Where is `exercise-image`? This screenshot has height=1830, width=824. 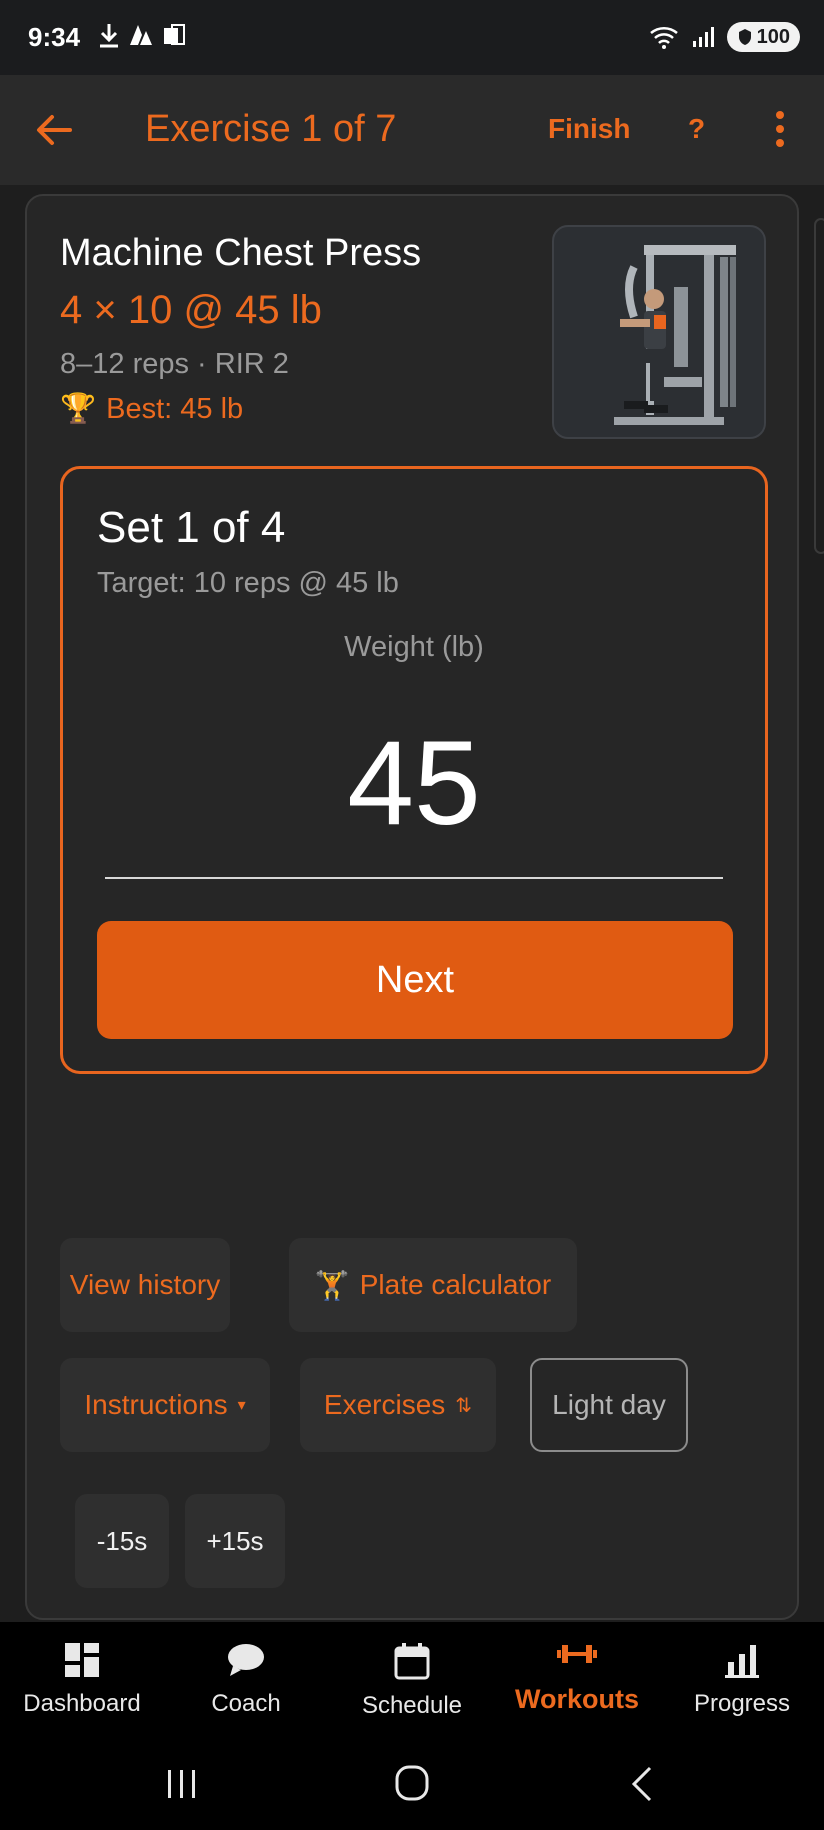 exercise-image is located at coordinates (659, 332).